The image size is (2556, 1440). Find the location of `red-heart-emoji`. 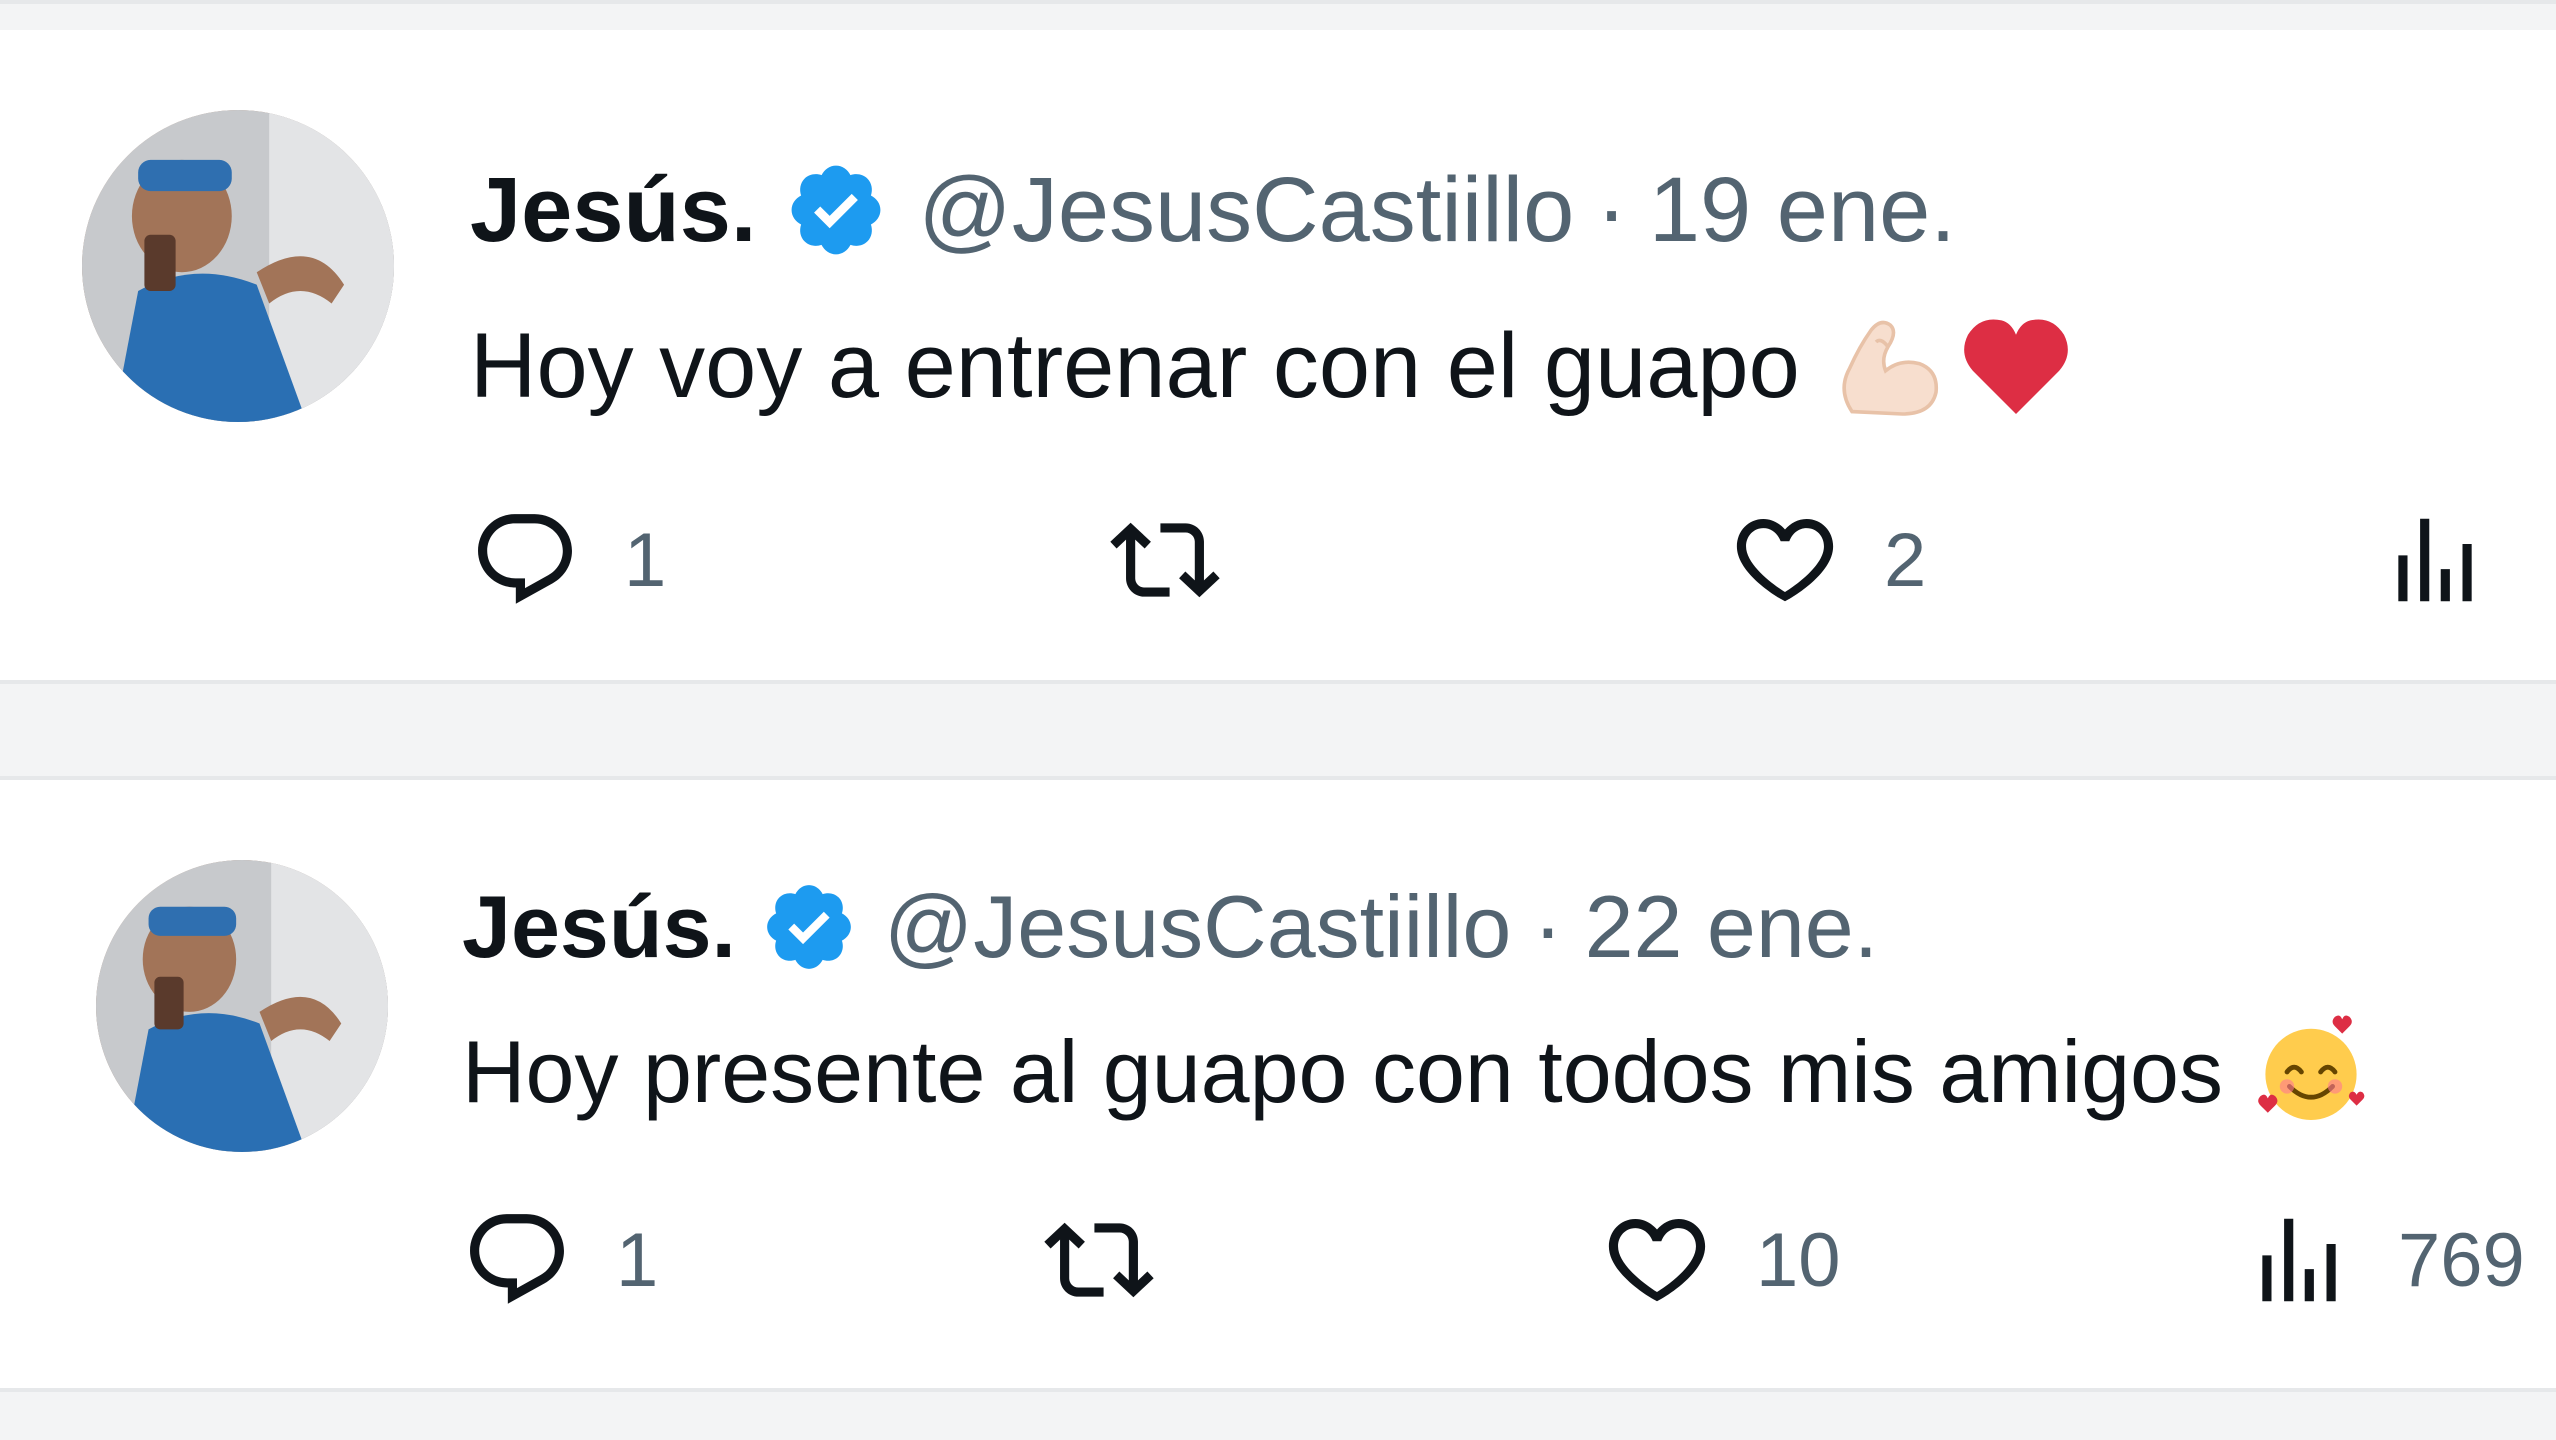

red-heart-emoji is located at coordinates (2016, 366).